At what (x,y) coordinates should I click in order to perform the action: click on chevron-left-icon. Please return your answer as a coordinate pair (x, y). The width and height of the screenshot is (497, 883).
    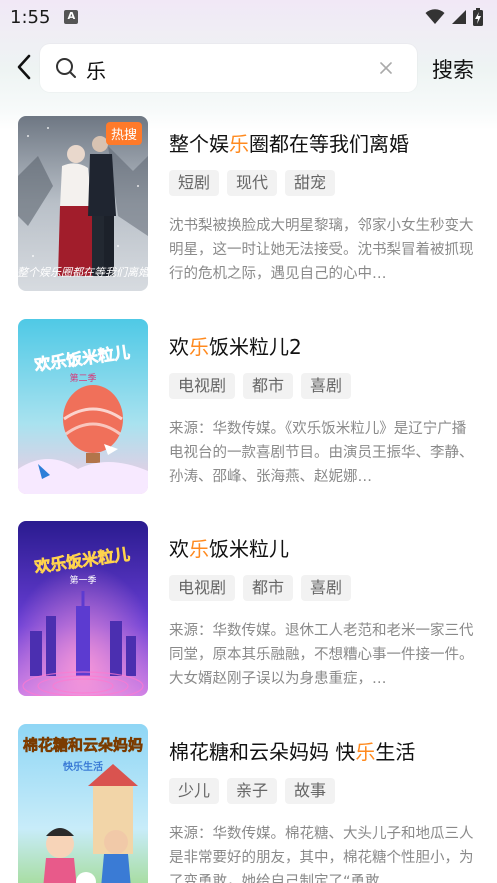
    Looking at the image, I should click on (24, 67).